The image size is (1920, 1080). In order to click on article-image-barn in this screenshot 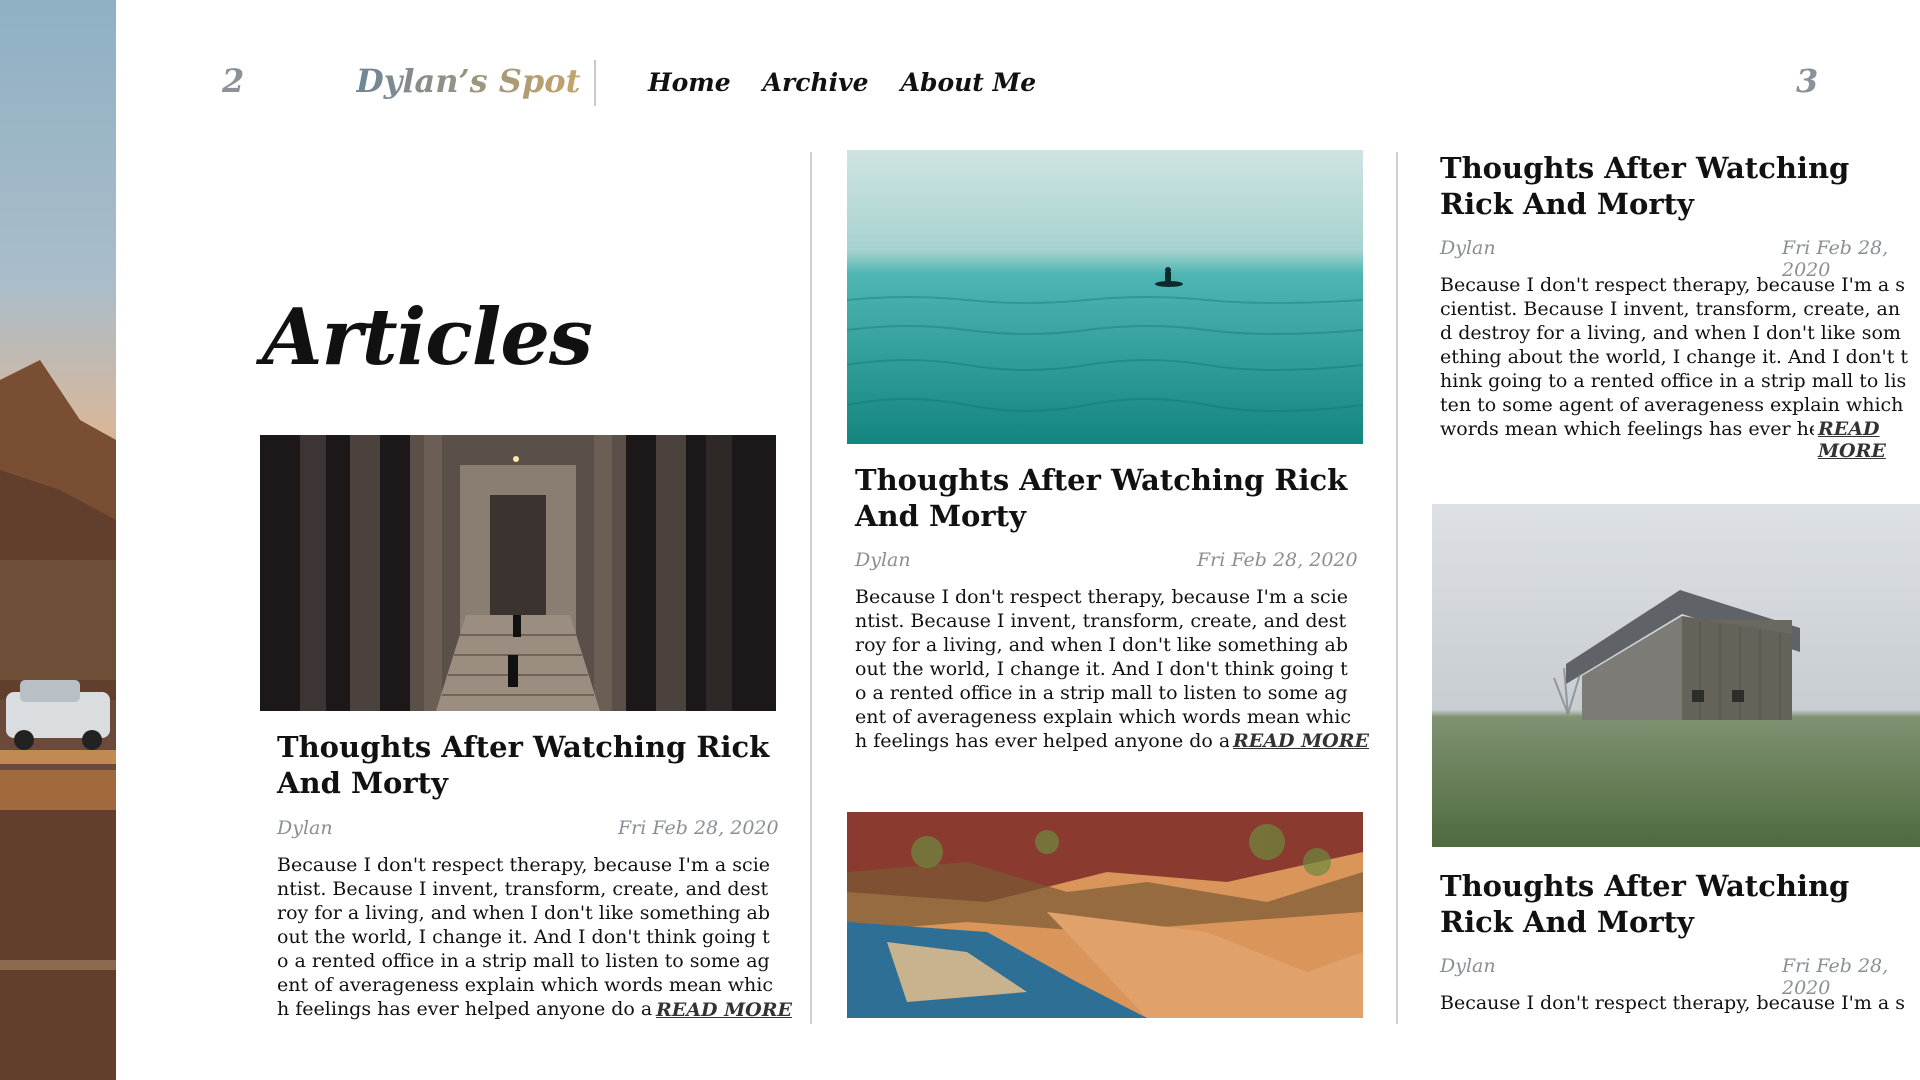, I will do `click(1676, 675)`.